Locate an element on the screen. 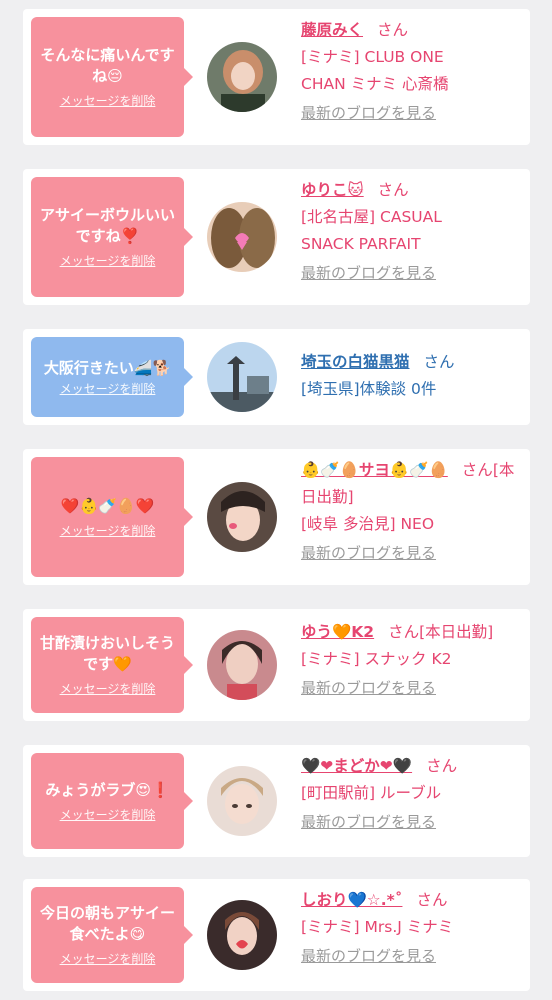  message-text: 甘酢漬けおいしそうです🧡 is located at coordinates (107, 653).